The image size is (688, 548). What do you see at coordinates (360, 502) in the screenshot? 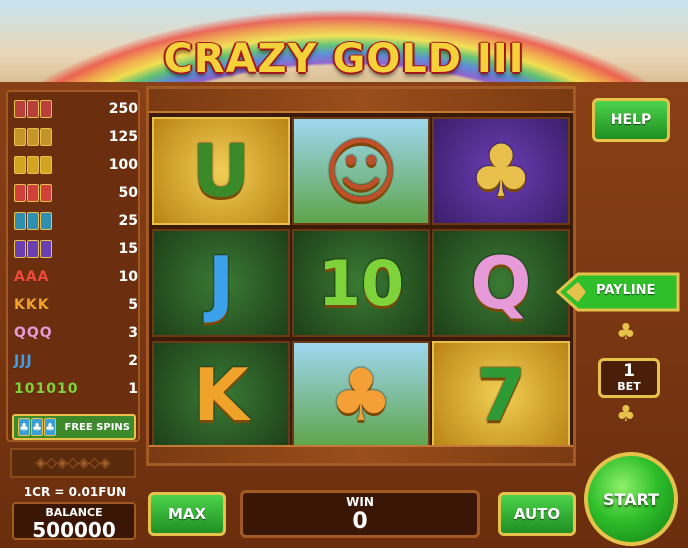
I see `win-label: WIN` at bounding box center [360, 502].